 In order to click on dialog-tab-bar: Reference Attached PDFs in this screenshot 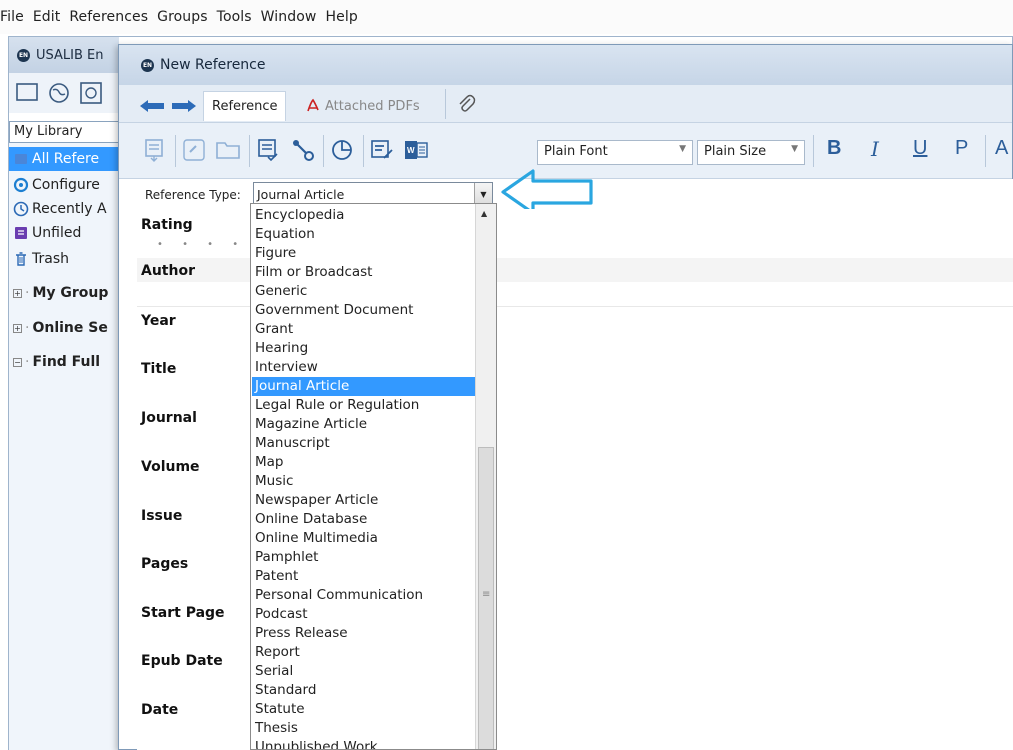, I will do `click(565, 104)`.